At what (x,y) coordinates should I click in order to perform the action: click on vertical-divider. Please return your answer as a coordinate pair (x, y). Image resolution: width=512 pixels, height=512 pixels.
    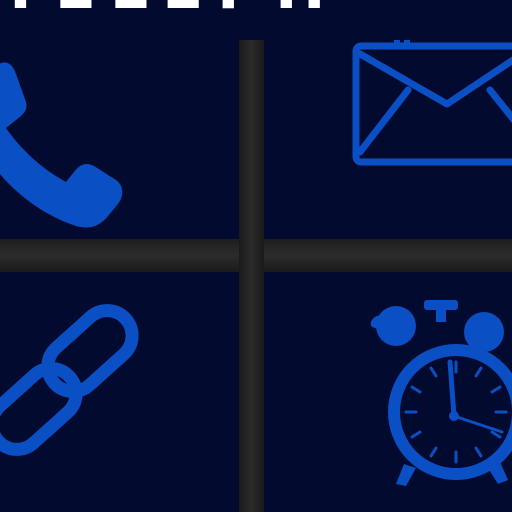
    Looking at the image, I should click on (251, 276).